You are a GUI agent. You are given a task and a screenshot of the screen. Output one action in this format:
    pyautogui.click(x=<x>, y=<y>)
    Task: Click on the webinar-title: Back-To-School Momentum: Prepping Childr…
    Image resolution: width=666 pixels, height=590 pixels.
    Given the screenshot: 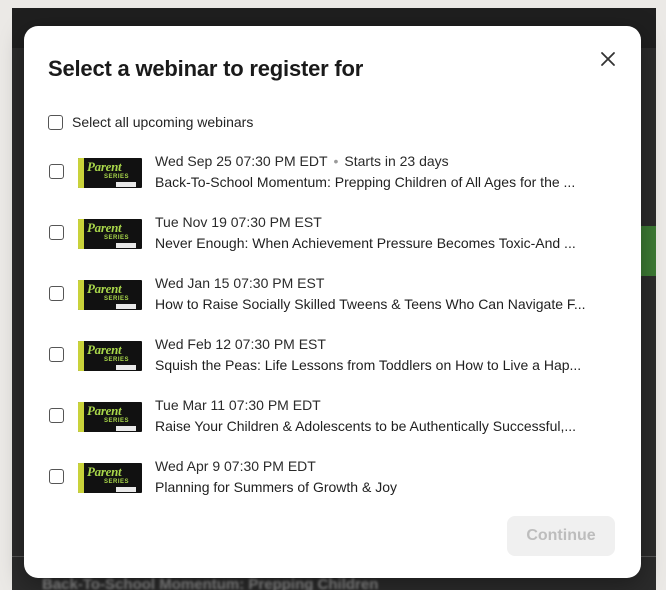 What is the action you would take?
    pyautogui.click(x=365, y=182)
    